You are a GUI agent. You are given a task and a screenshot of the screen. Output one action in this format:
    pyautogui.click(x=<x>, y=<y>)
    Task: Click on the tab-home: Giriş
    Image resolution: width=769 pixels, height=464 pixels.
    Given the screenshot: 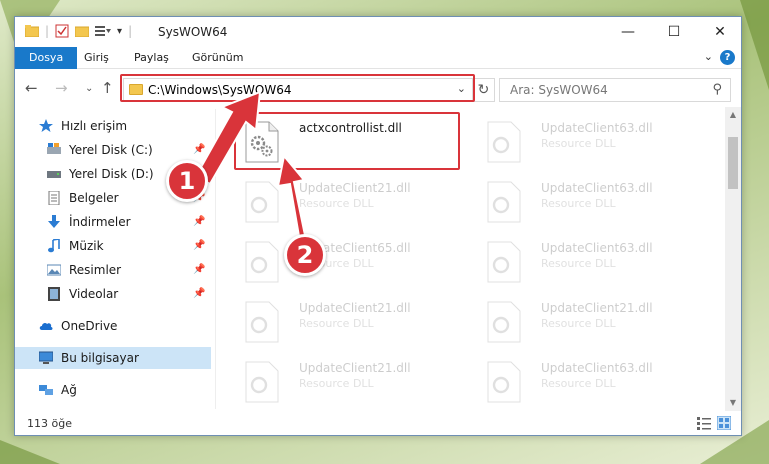 What is the action you would take?
    pyautogui.click(x=96, y=58)
    